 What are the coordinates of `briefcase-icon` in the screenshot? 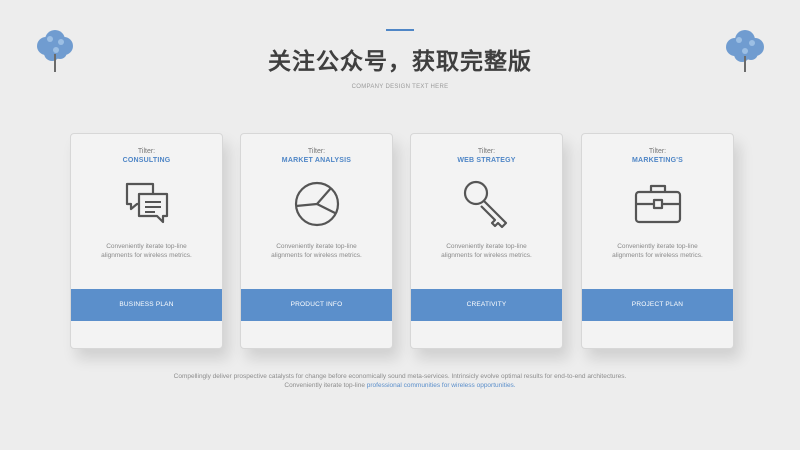 It's located at (657, 204).